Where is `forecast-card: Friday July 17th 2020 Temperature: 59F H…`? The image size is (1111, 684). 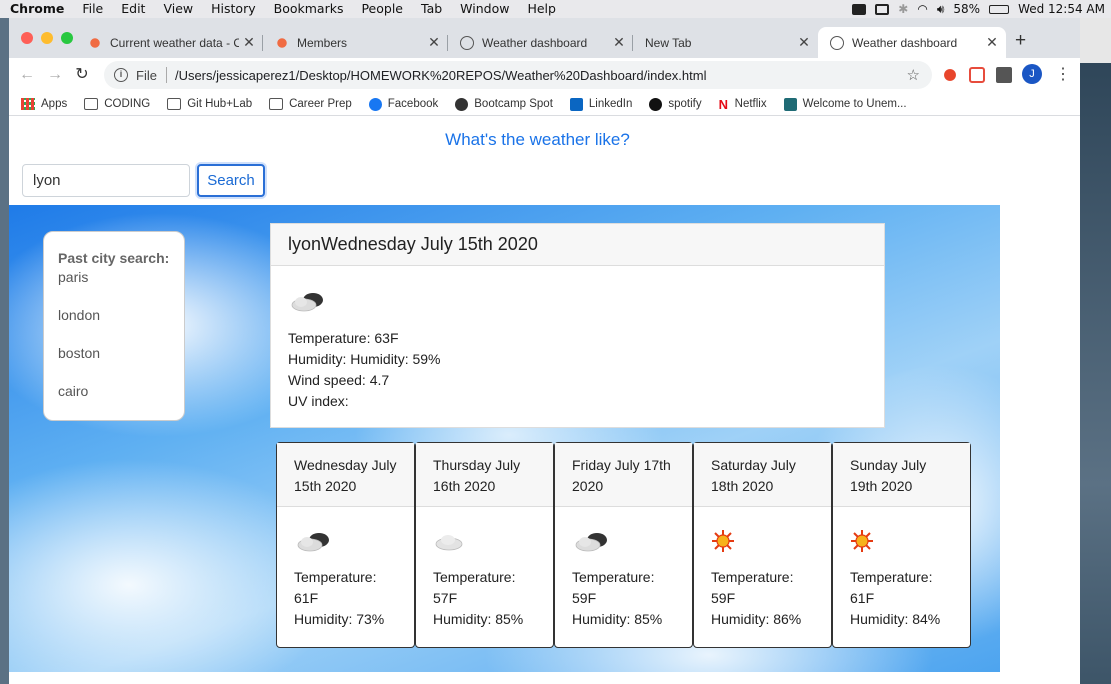
forecast-card: Friday July 17th 2020 Temperature: 59F H… is located at coordinates (623, 545).